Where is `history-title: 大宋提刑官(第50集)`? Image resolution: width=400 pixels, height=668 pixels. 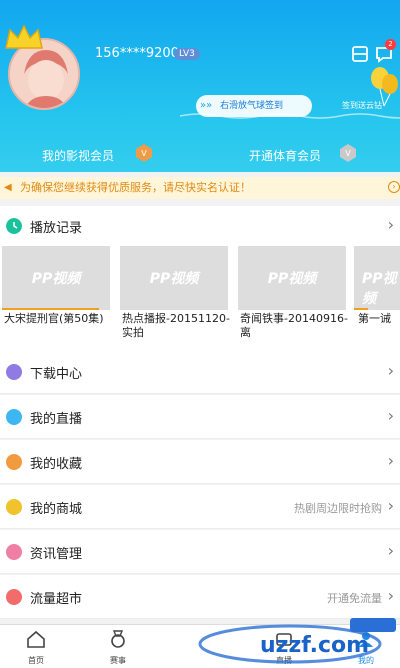 history-title: 大宋提刑官(第50集) is located at coordinates (54, 318).